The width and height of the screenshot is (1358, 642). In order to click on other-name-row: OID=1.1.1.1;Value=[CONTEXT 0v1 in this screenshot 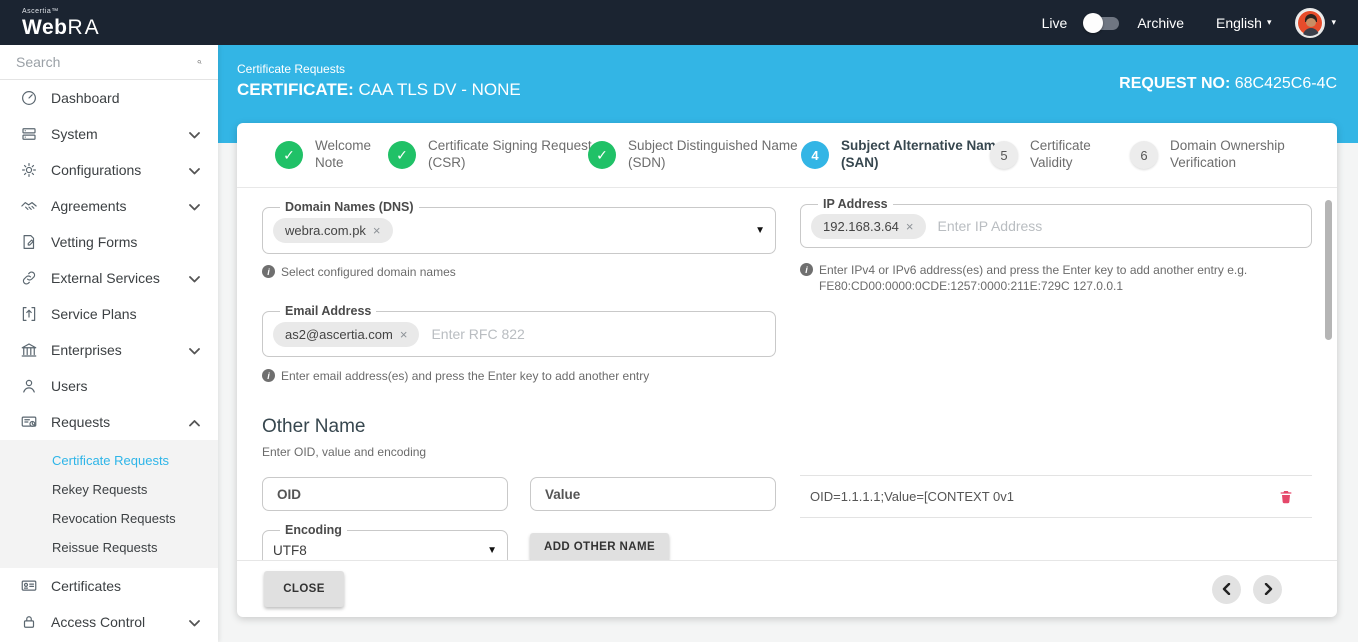, I will do `click(1056, 496)`.